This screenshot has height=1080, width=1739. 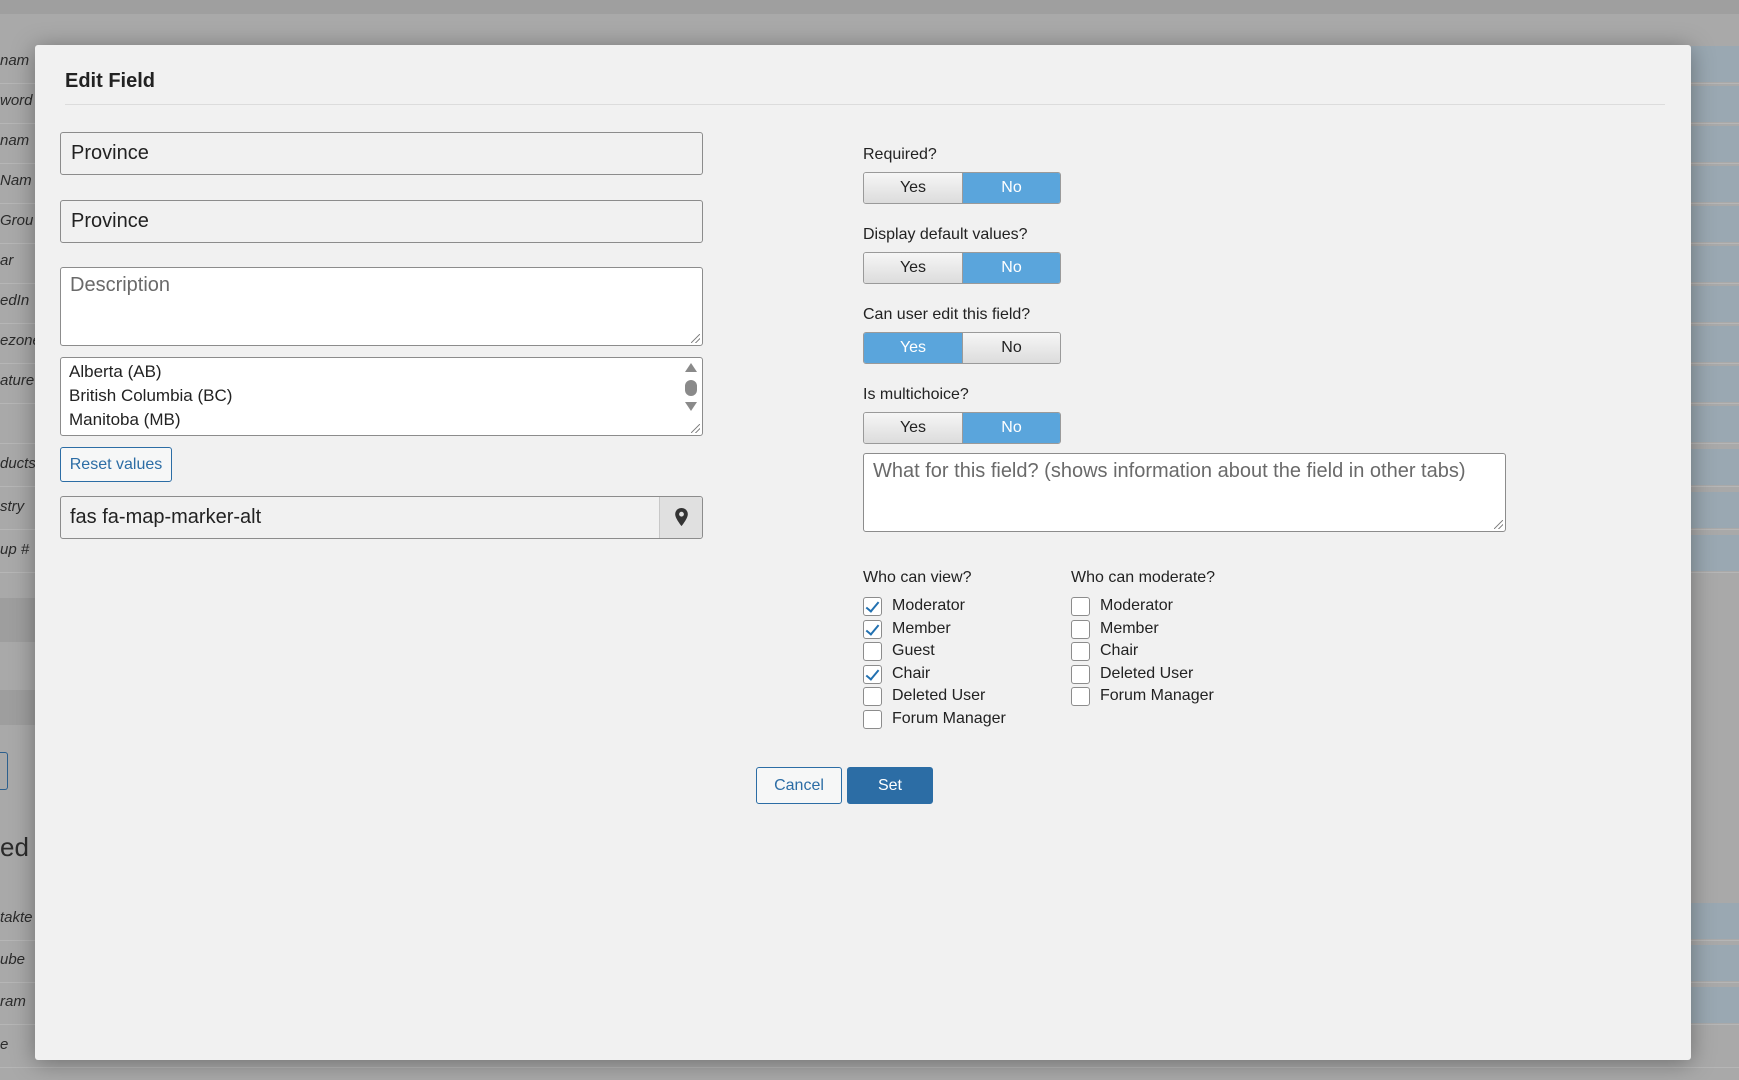 What do you see at coordinates (1011, 268) in the screenshot?
I see `display-default-values-no-option: No` at bounding box center [1011, 268].